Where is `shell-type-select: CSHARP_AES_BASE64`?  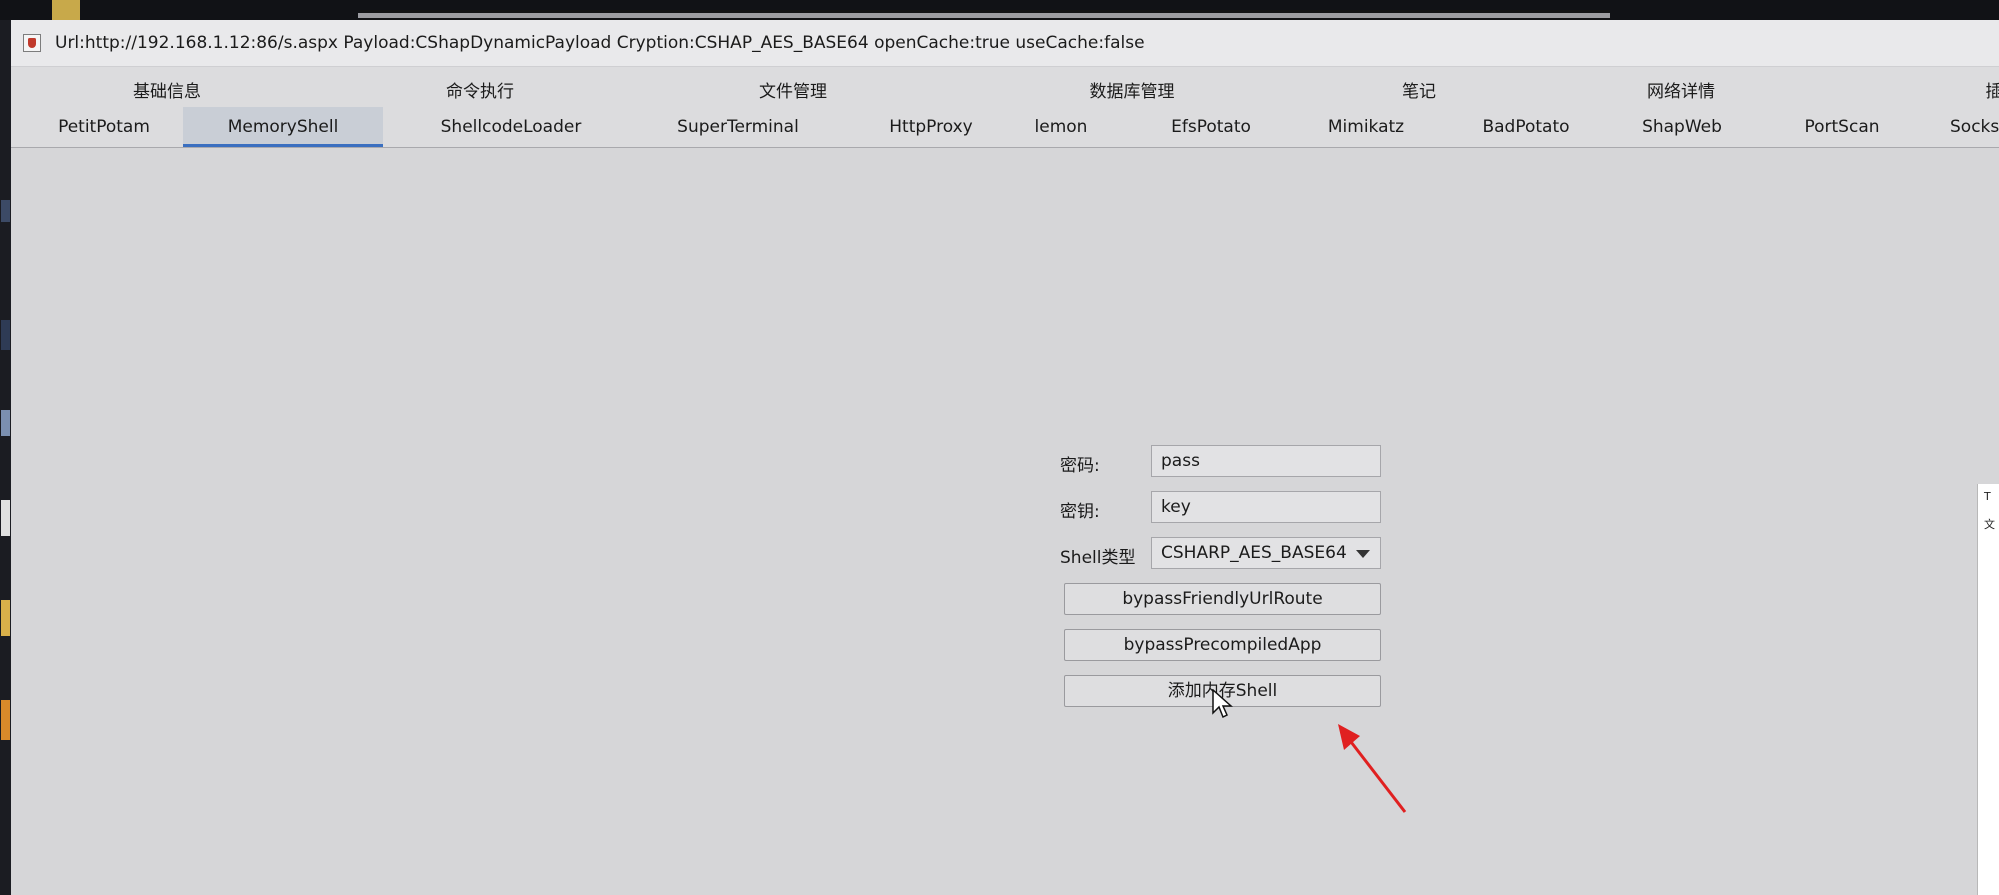 shell-type-select: CSHARP_AES_BASE64 is located at coordinates (1266, 553).